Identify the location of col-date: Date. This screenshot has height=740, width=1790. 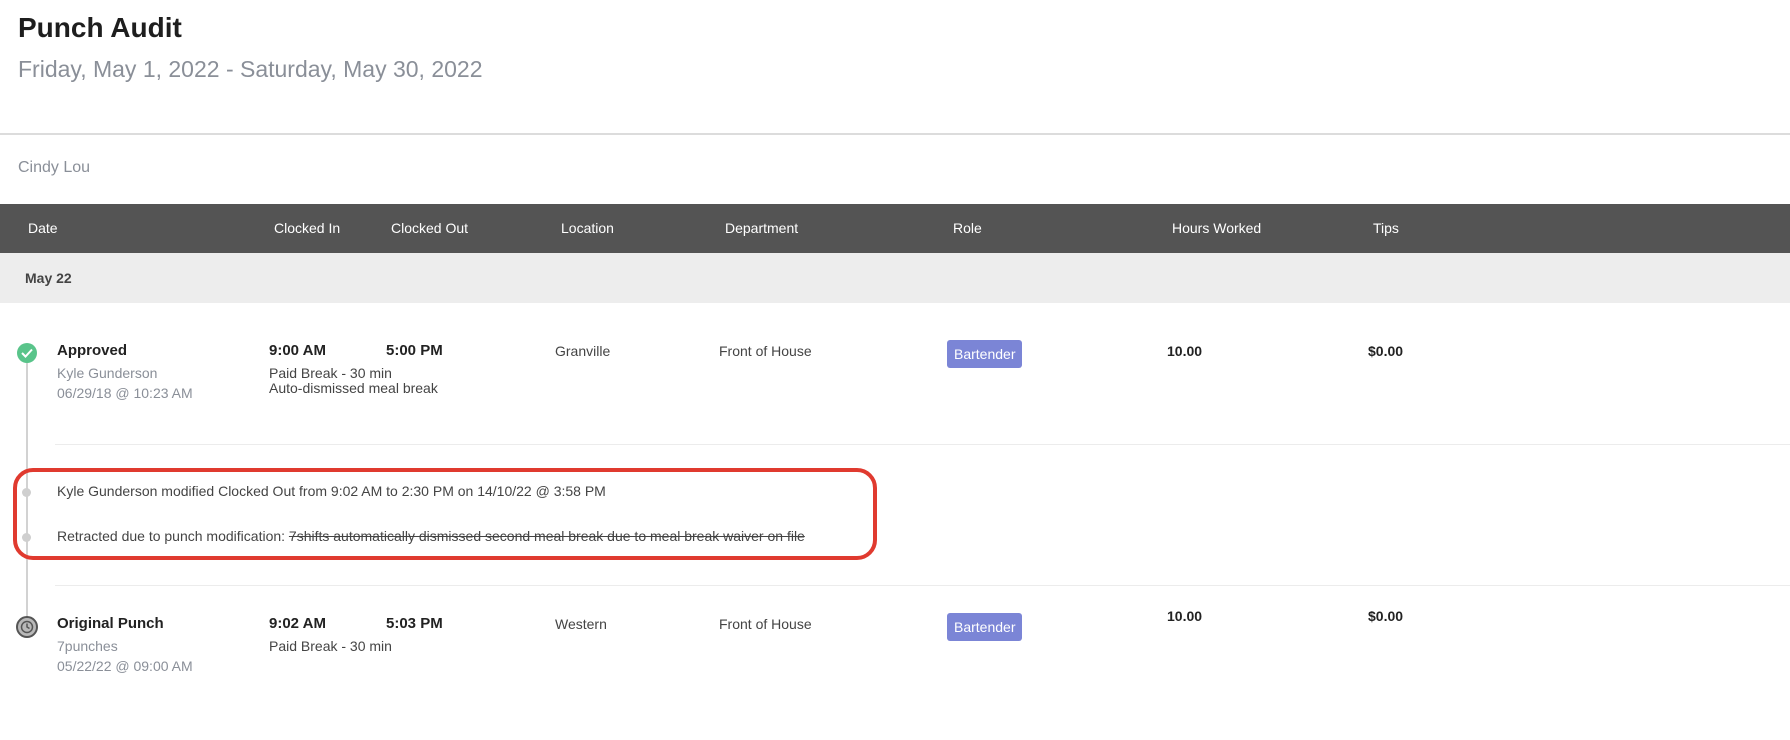
(43, 228).